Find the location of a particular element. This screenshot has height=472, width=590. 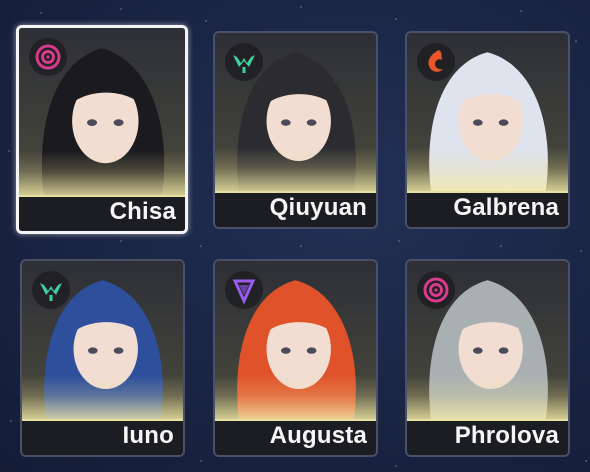

character-name: Galbrena is located at coordinates (506, 207).